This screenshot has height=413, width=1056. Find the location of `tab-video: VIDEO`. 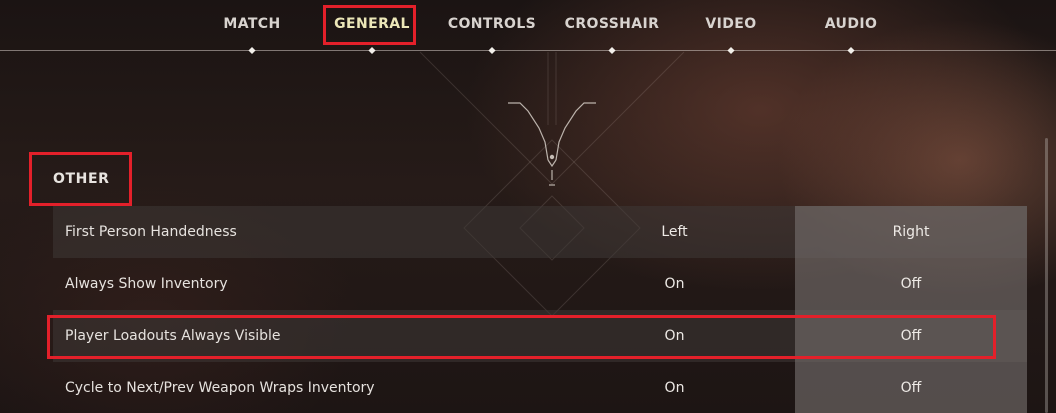

tab-video: VIDEO is located at coordinates (730, 26).